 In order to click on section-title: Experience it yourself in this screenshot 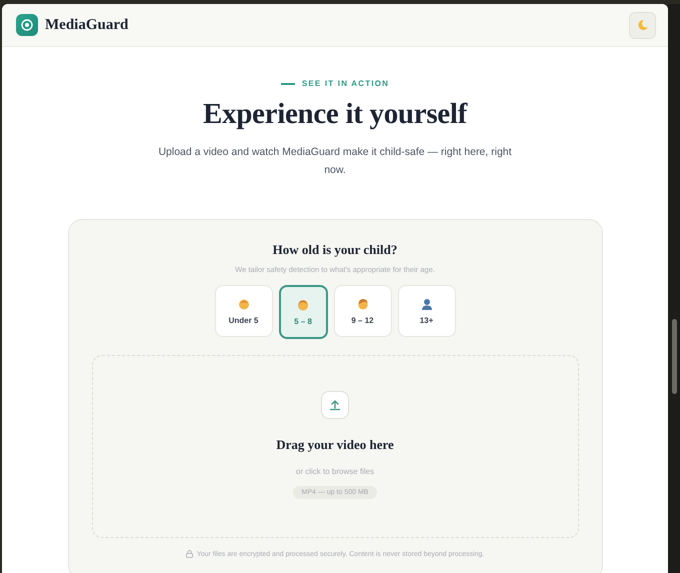, I will do `click(334, 114)`.